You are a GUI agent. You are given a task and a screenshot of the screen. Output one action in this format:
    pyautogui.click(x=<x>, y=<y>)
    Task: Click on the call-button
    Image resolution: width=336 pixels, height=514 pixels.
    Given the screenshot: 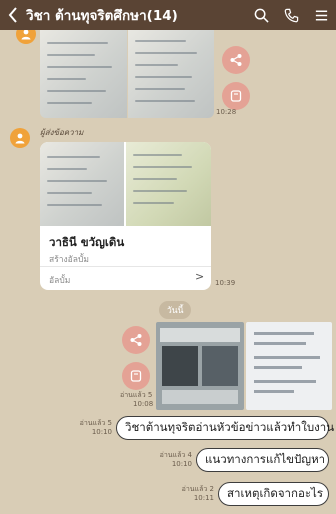 What is the action you would take?
    pyautogui.click(x=291, y=15)
    